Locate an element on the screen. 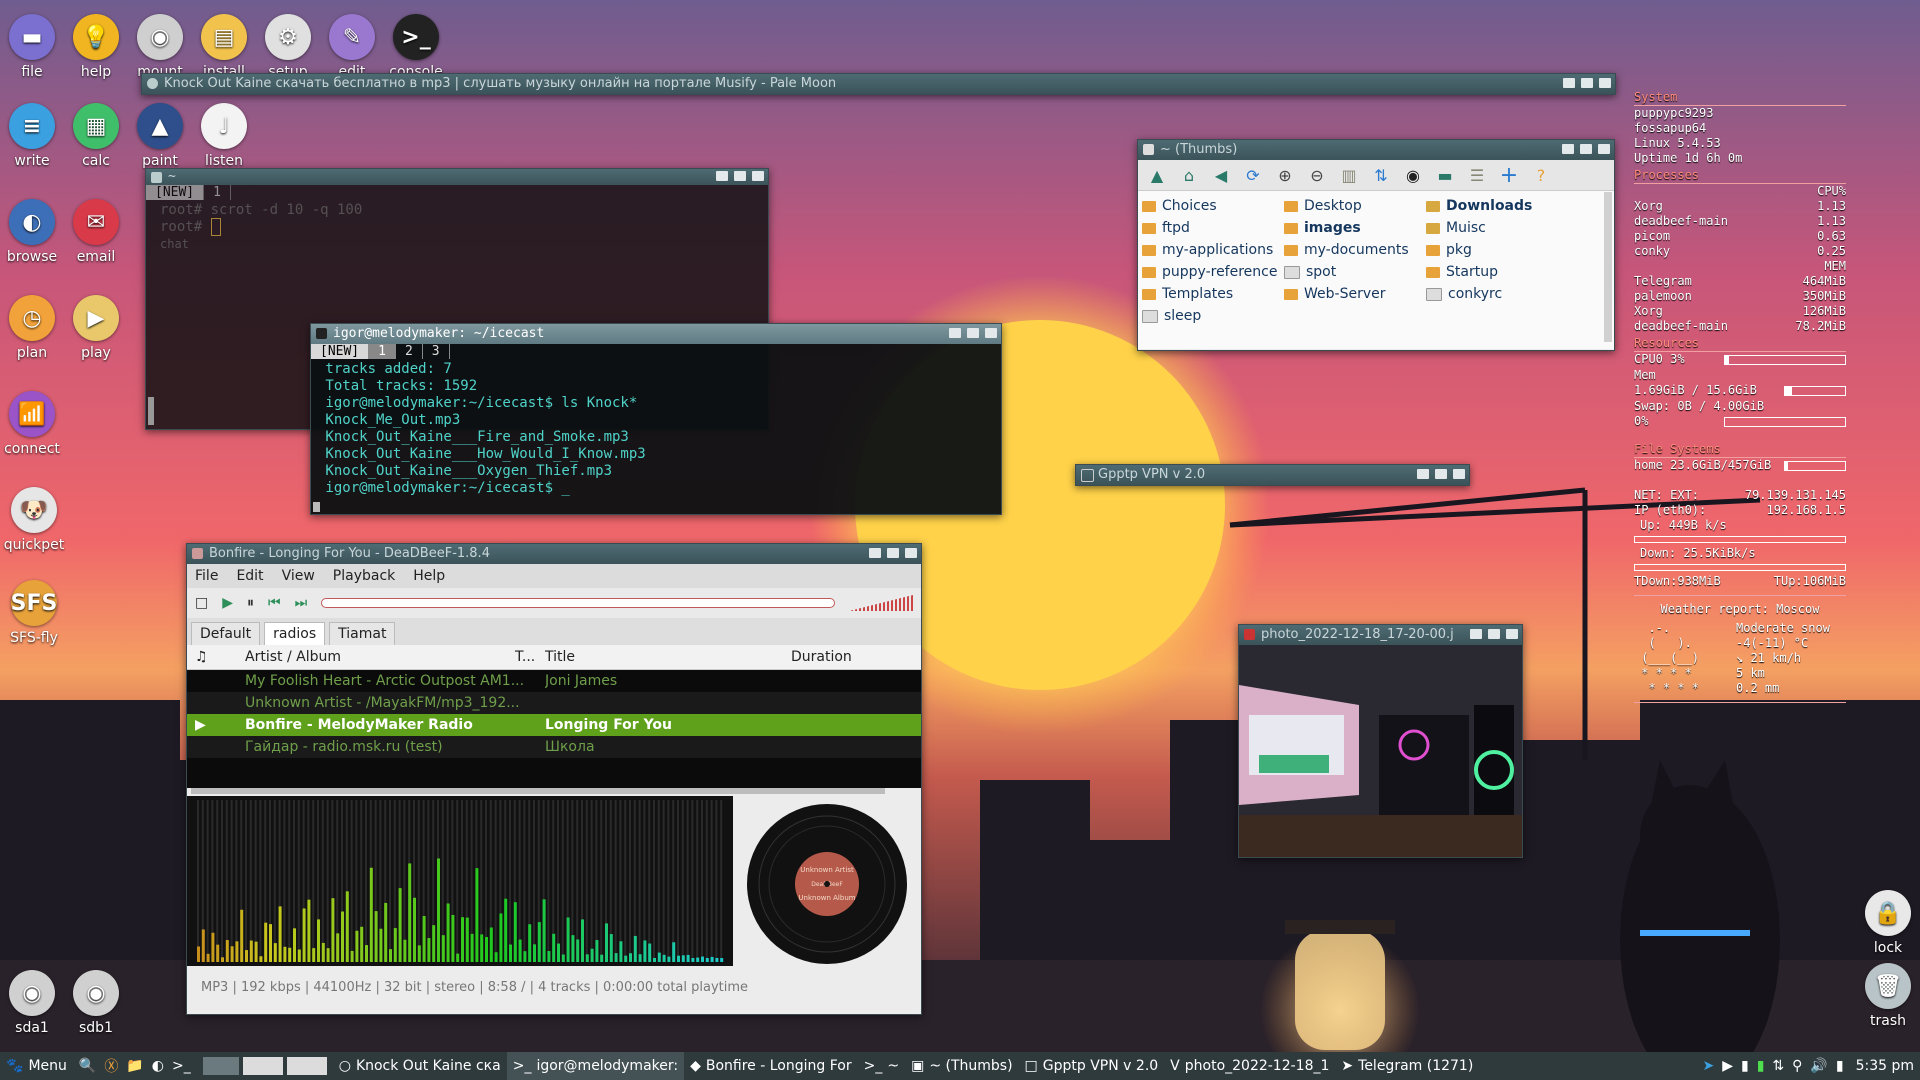 The image size is (1920, 1080). playlist-row: Гайдар - radio.msk.ru (test) Школа is located at coordinates (554, 747).